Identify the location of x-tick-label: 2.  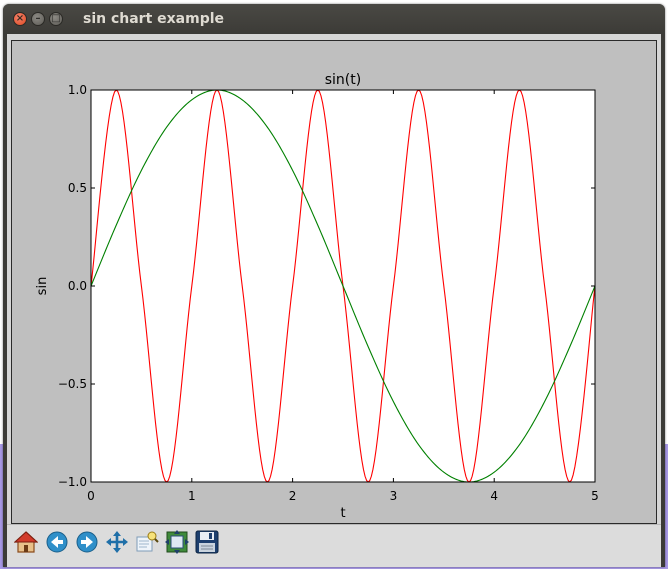
(293, 496).